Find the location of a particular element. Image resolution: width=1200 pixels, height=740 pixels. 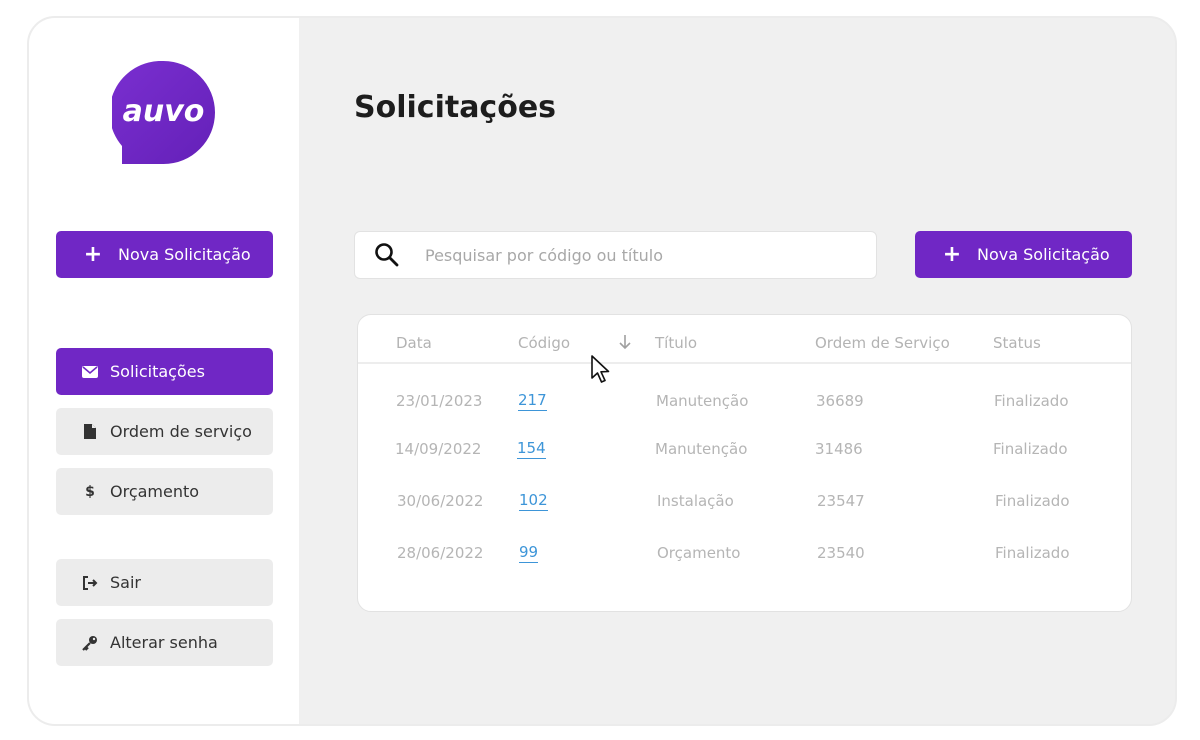

cell-ordem: 23540 is located at coordinates (841, 553).